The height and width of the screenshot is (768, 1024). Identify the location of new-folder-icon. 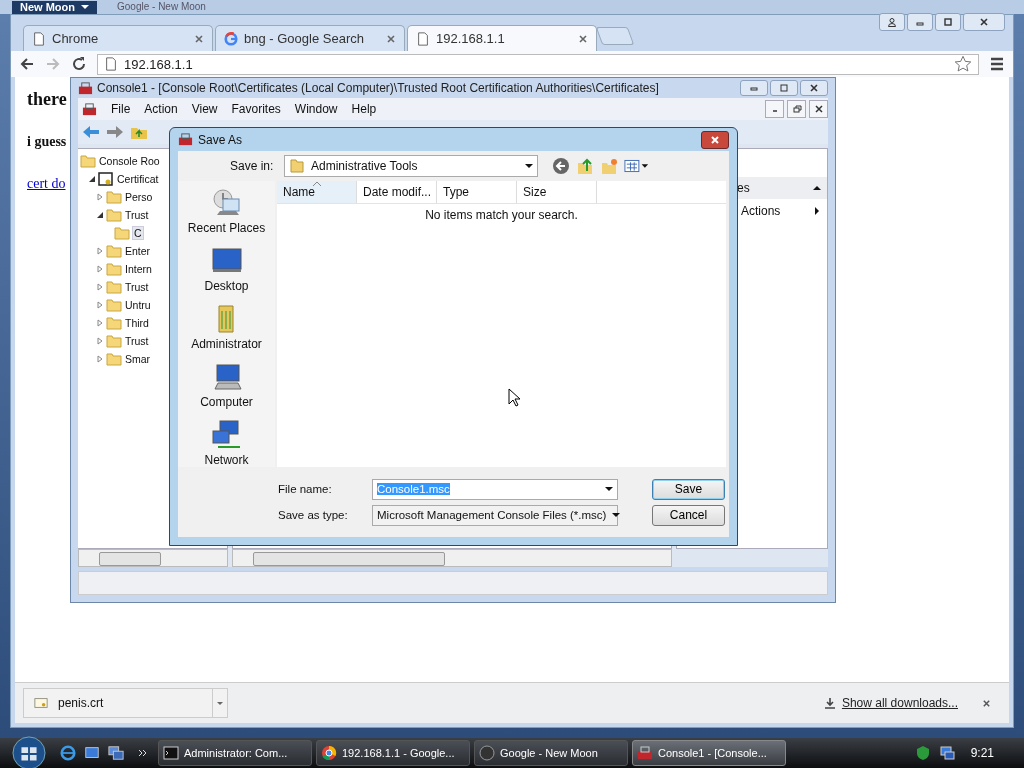
(609, 166).